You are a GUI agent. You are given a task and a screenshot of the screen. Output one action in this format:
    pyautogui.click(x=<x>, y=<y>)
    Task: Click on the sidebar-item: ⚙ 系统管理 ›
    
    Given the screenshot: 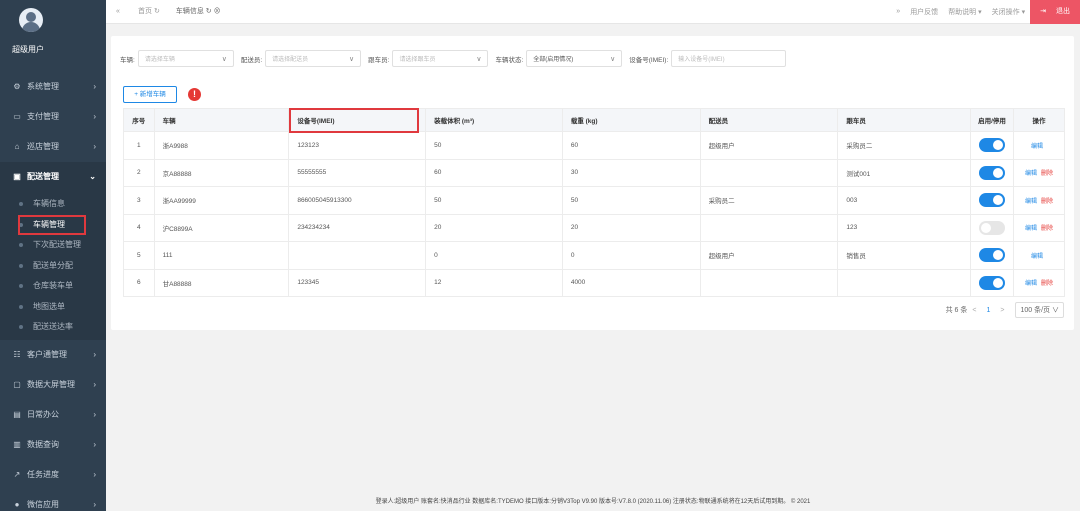 What is the action you would take?
    pyautogui.click(x=53, y=87)
    